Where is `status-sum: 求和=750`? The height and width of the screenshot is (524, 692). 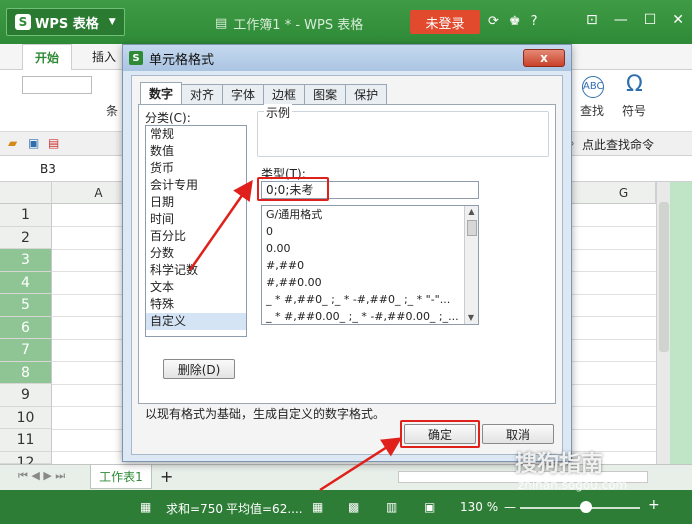
status-sum: 求和=750 is located at coordinates (194, 509).